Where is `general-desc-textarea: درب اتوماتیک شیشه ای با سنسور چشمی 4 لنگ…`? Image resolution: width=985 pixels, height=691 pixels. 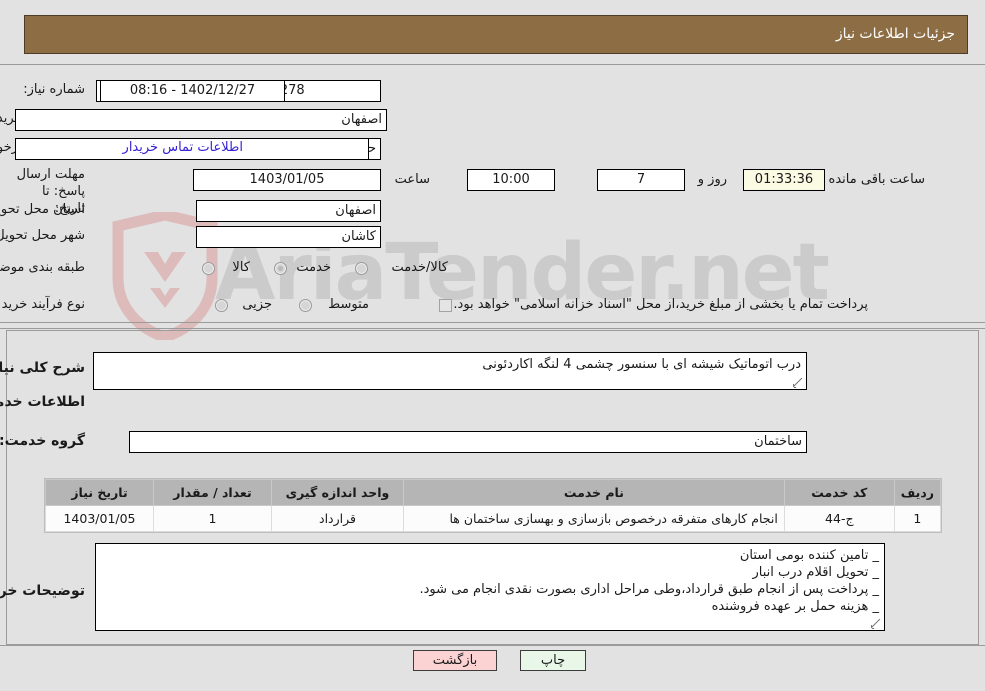
general-desc-textarea: درب اتوماتیک شیشه ای با سنسور چشمی 4 لنگ… is located at coordinates (450, 371).